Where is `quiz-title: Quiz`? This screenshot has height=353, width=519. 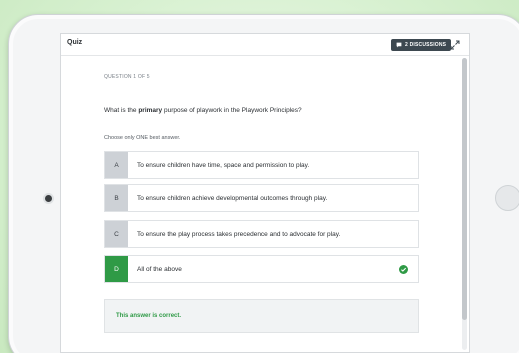
quiz-title: Quiz is located at coordinates (75, 42).